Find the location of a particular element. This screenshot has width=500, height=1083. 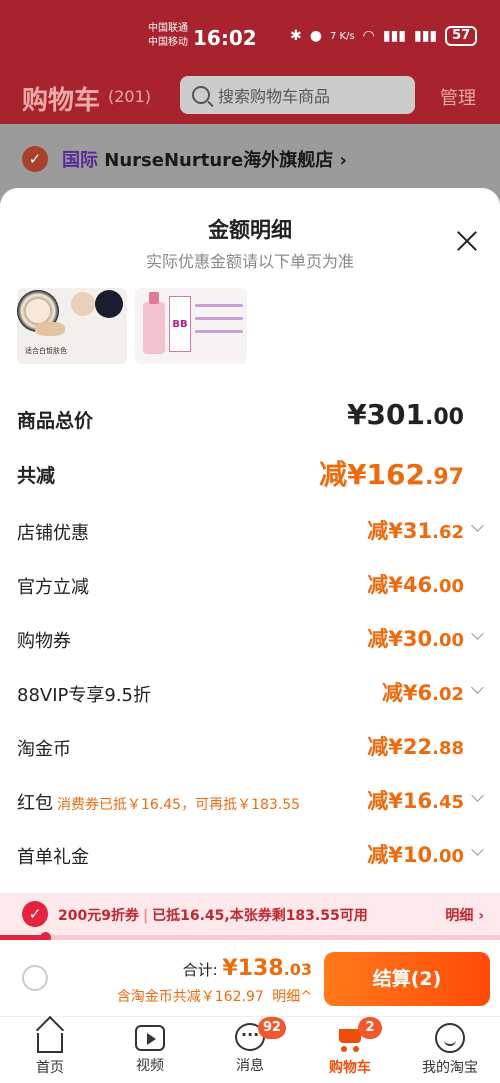

row-total-discount: 共减 减¥162.97 is located at coordinates (250, 473).